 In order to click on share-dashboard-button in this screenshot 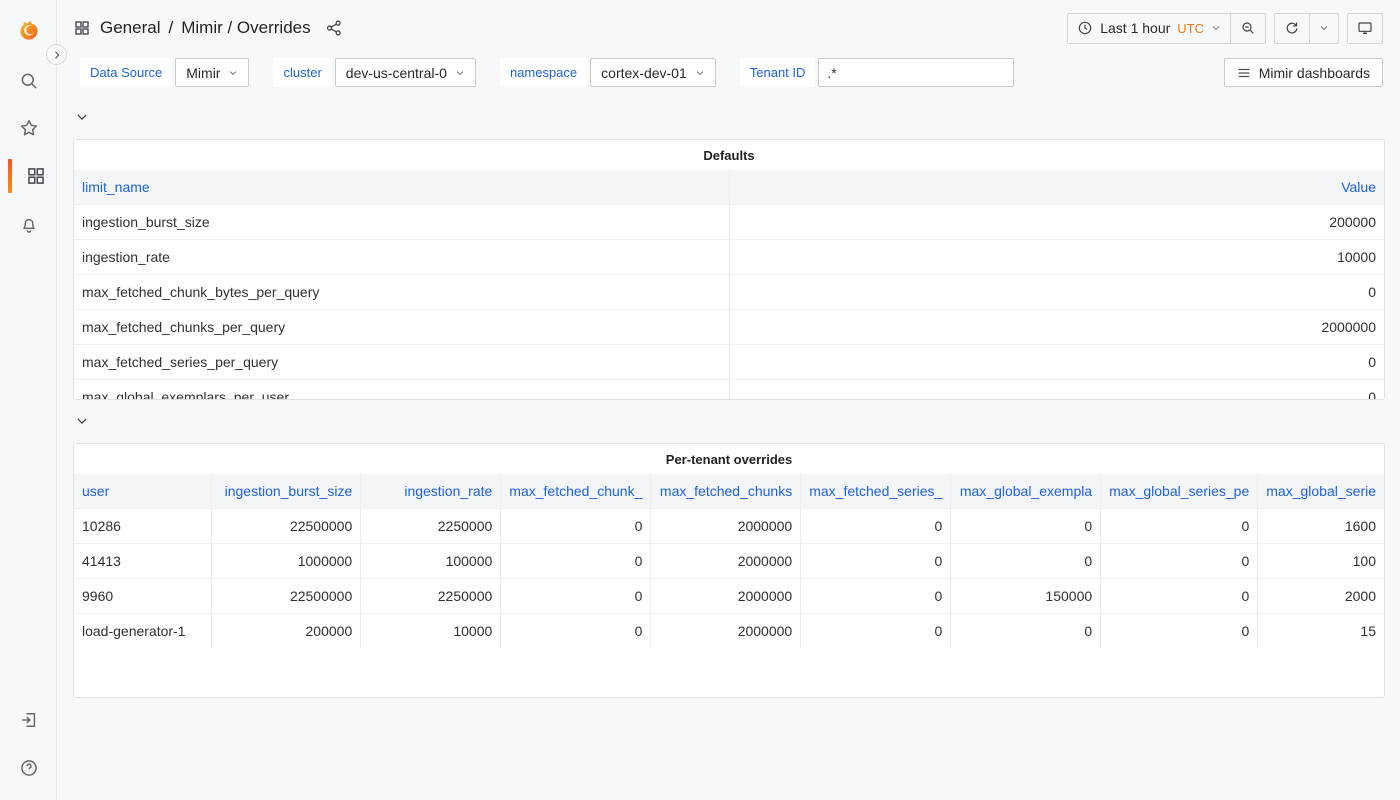, I will do `click(334, 28)`.